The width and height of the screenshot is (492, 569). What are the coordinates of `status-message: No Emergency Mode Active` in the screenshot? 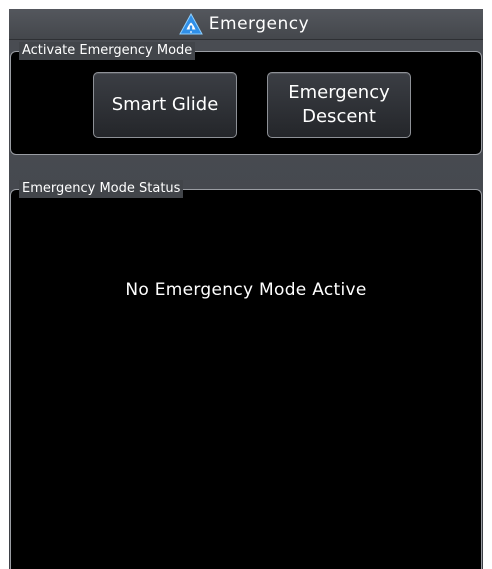 It's located at (246, 290).